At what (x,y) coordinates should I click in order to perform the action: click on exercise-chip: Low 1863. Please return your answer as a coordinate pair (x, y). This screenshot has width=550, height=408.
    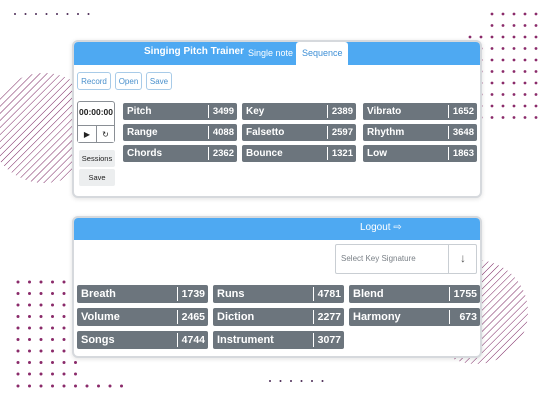
    Looking at the image, I should click on (420, 153).